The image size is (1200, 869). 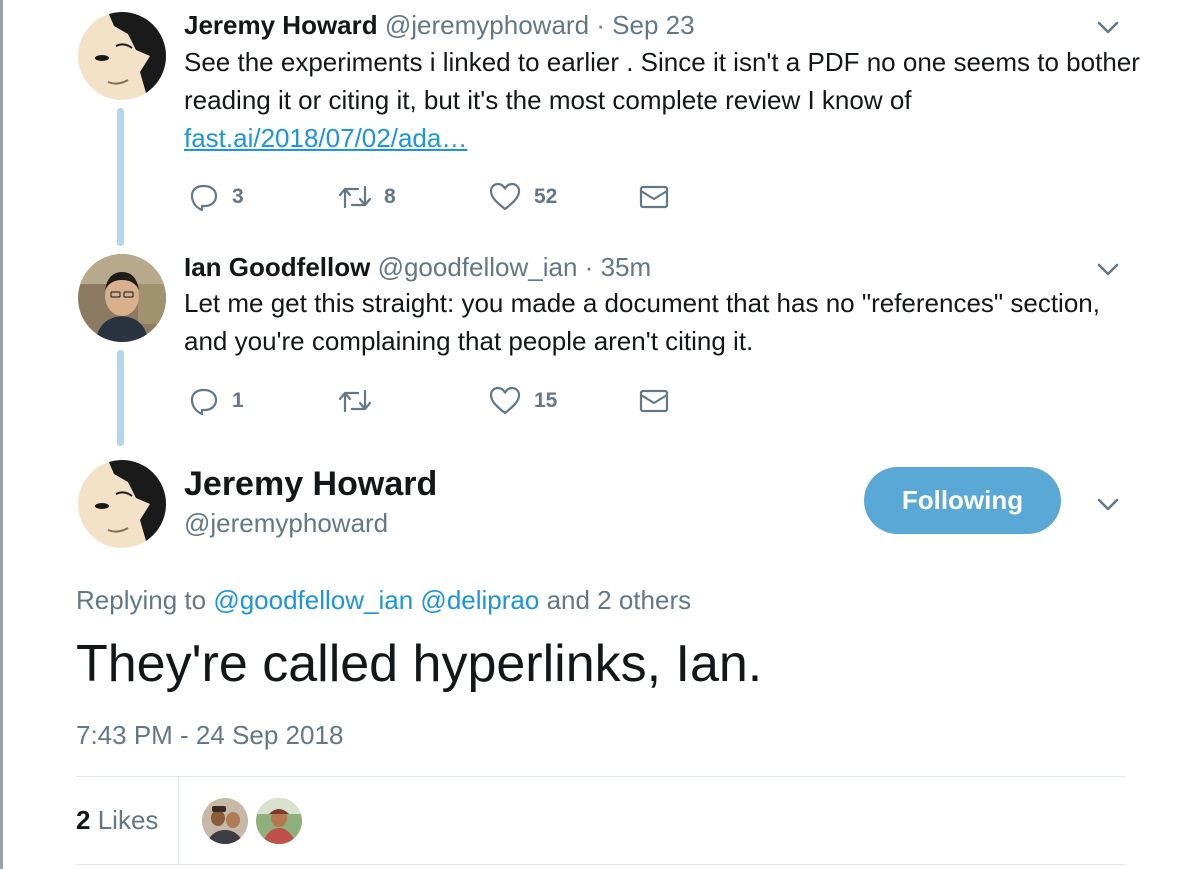 What do you see at coordinates (522, 401) in the screenshot?
I see `like-button: 15` at bounding box center [522, 401].